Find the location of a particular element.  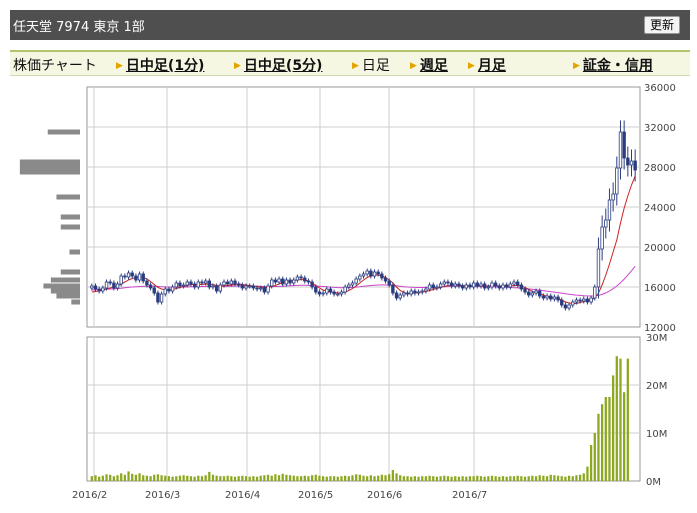

price-tick-label: 28000 is located at coordinates (660, 168).